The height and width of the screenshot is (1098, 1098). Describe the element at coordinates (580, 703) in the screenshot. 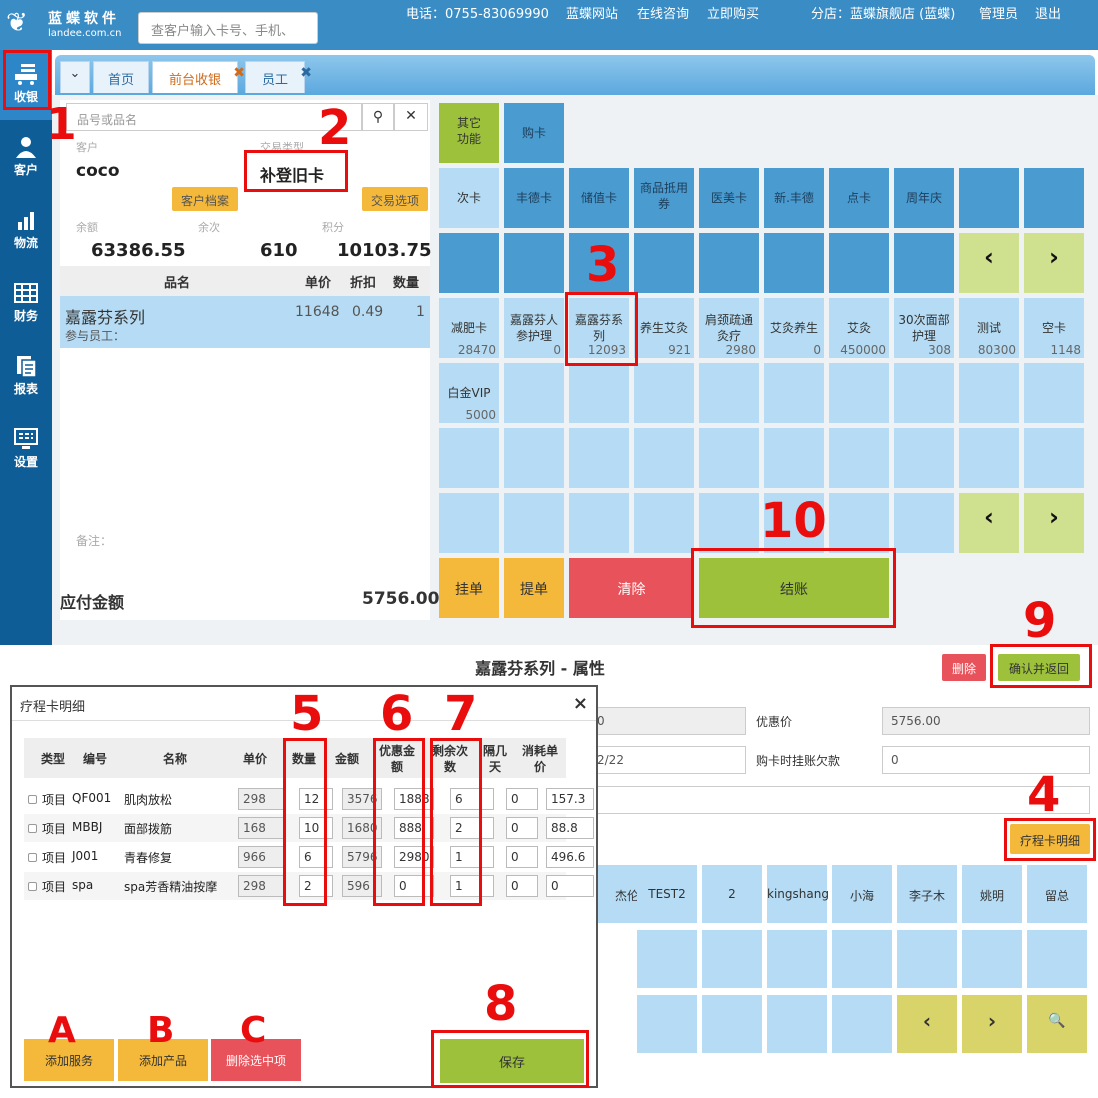

I see `close-icon: ×` at that location.